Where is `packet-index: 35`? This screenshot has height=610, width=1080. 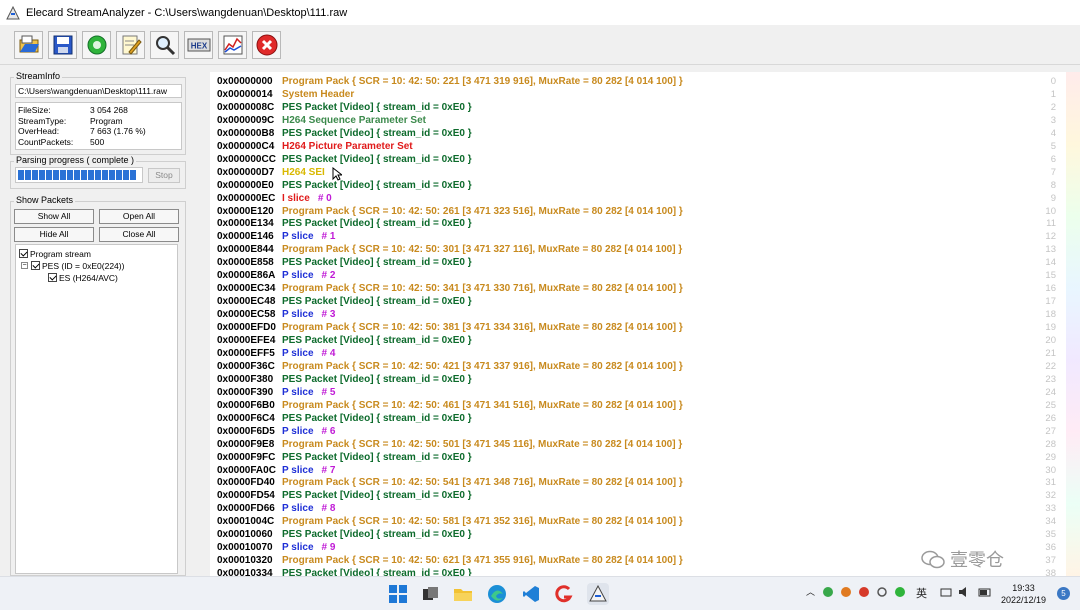
packet-index: 35 is located at coordinates (1050, 535).